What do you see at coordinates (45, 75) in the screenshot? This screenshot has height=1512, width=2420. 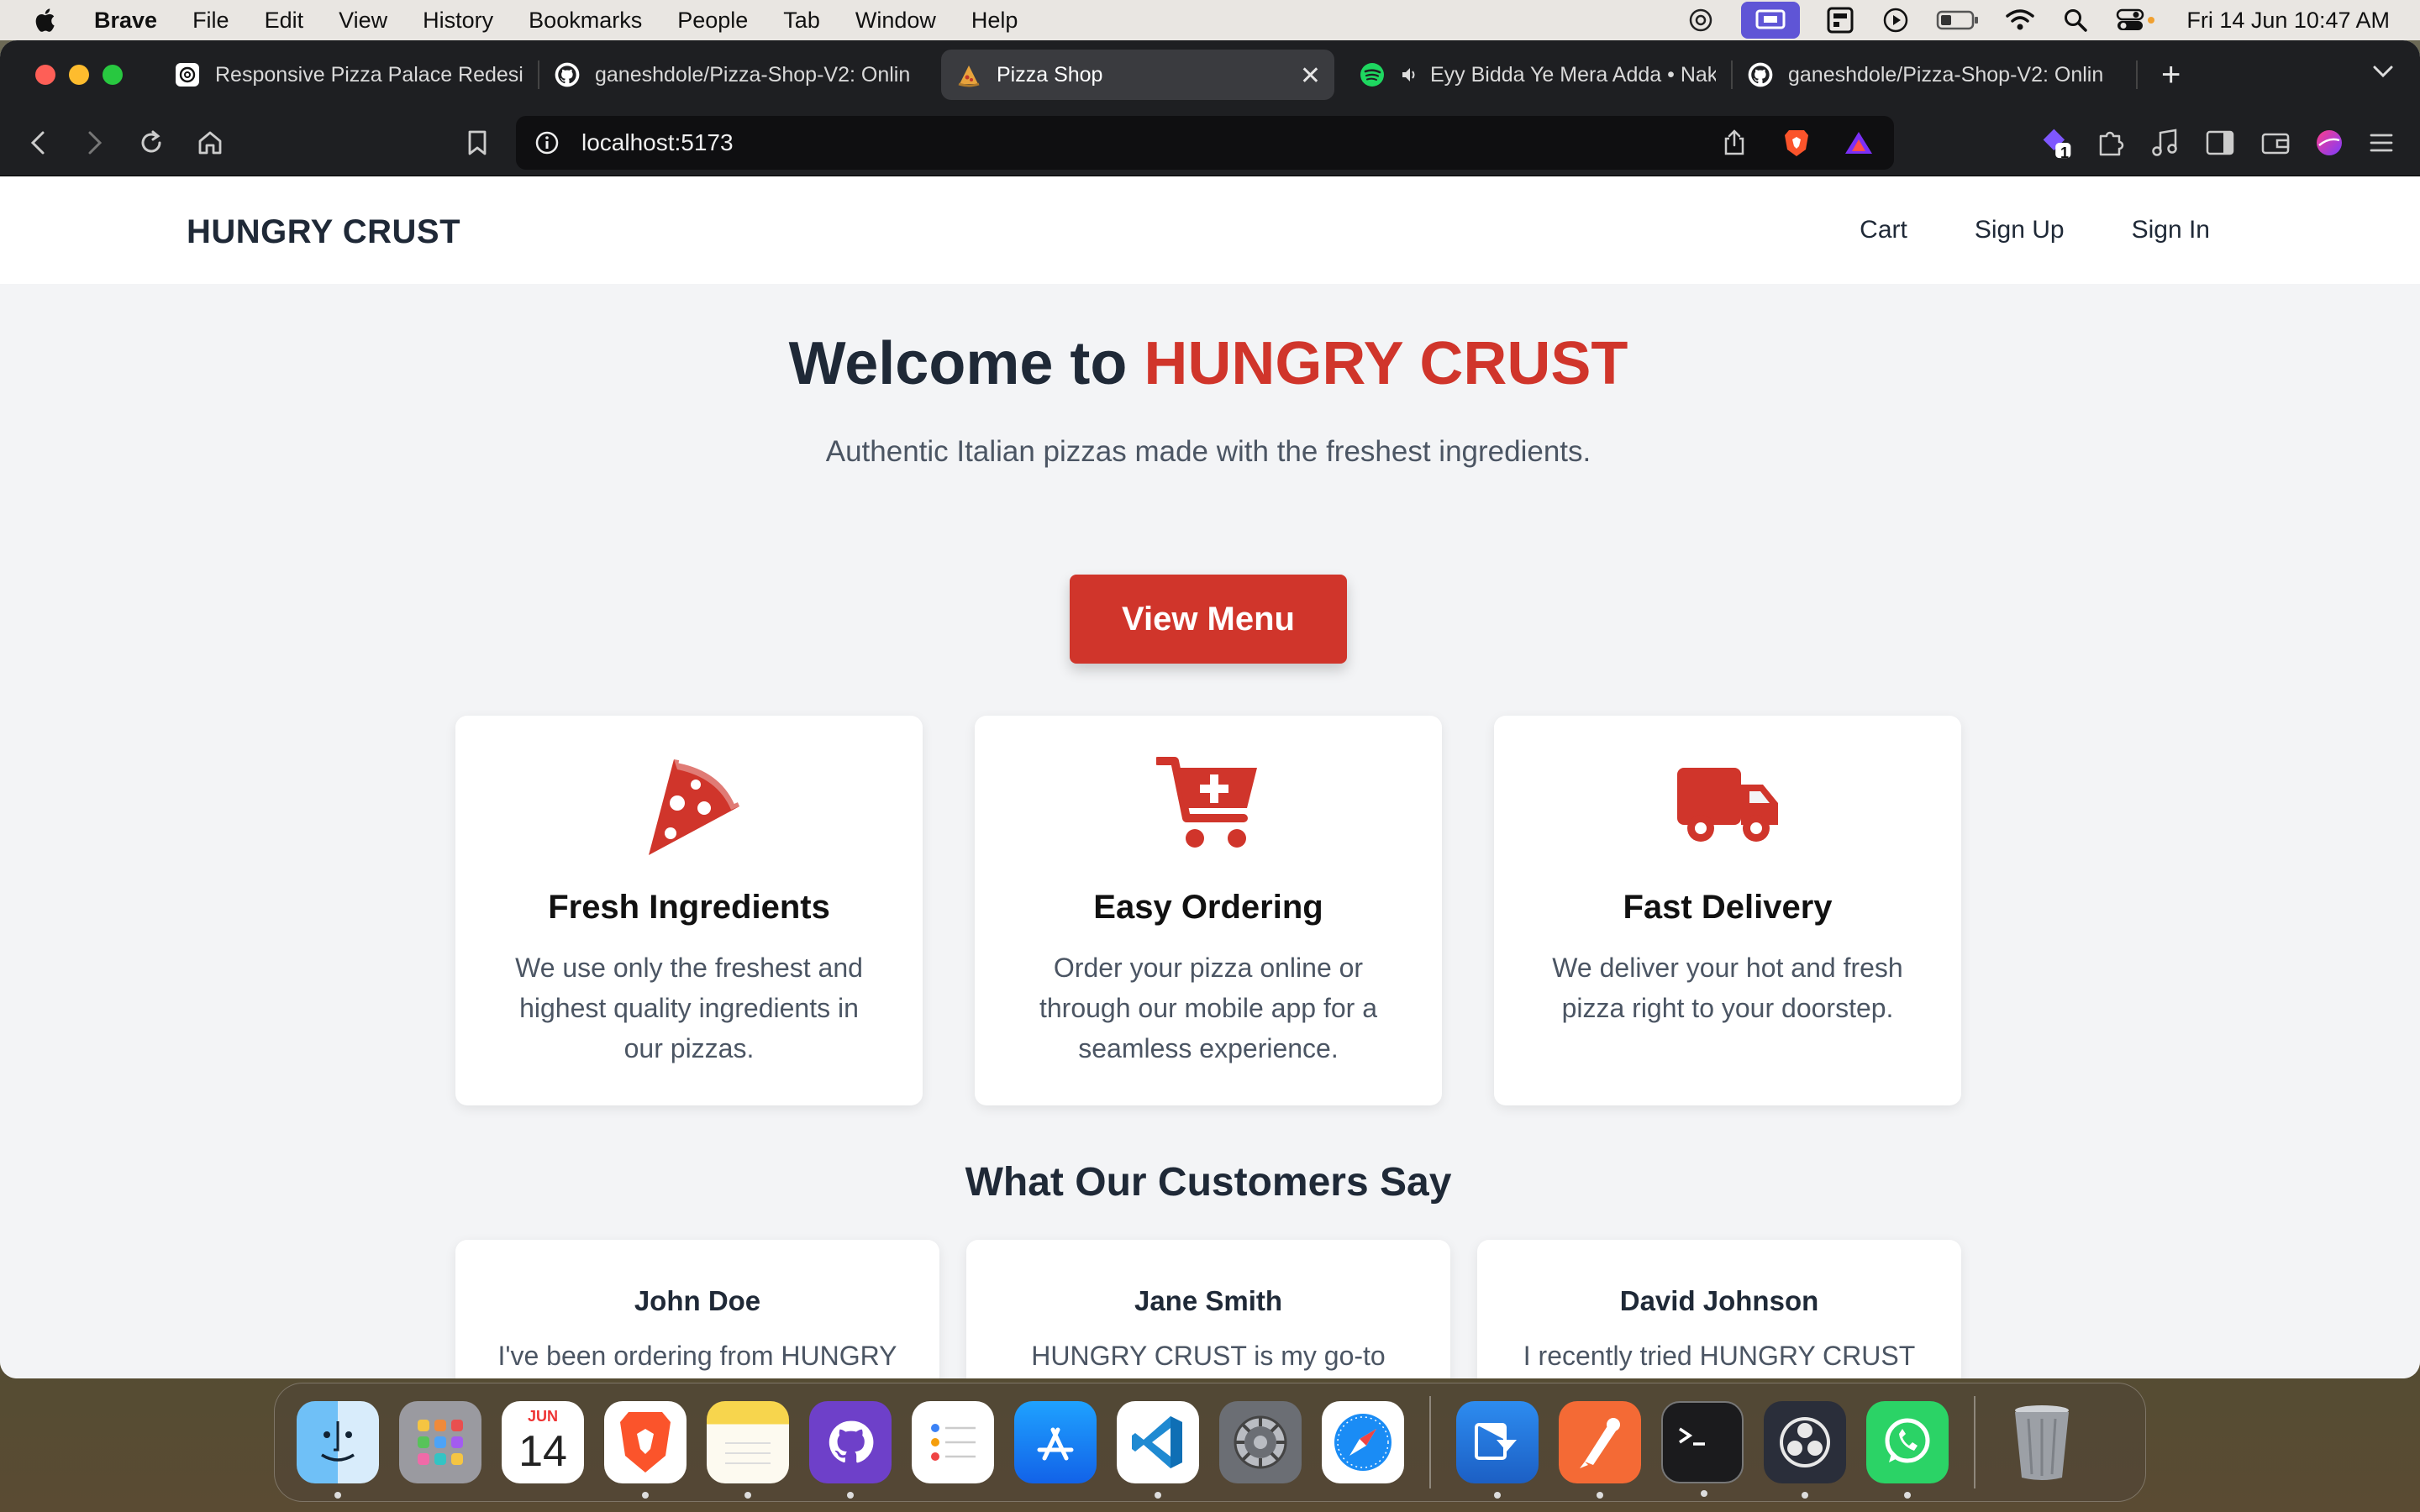 I see `close-window-button` at bounding box center [45, 75].